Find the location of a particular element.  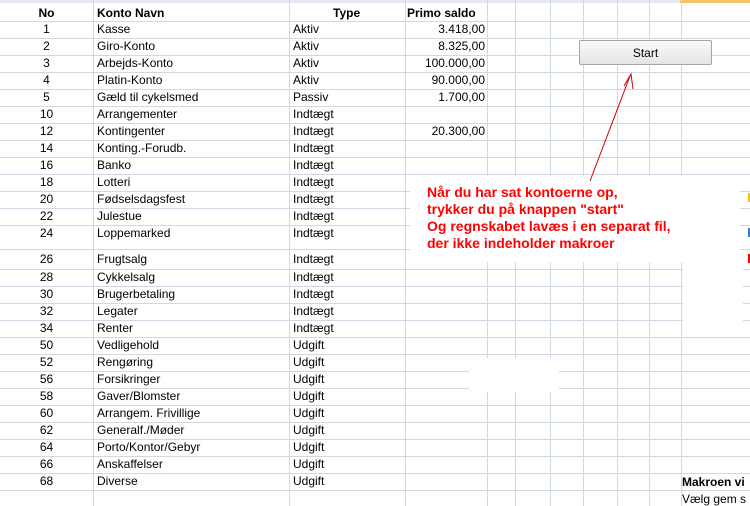

primo-saldo-cell: 100.000,00 is located at coordinates (446, 63).